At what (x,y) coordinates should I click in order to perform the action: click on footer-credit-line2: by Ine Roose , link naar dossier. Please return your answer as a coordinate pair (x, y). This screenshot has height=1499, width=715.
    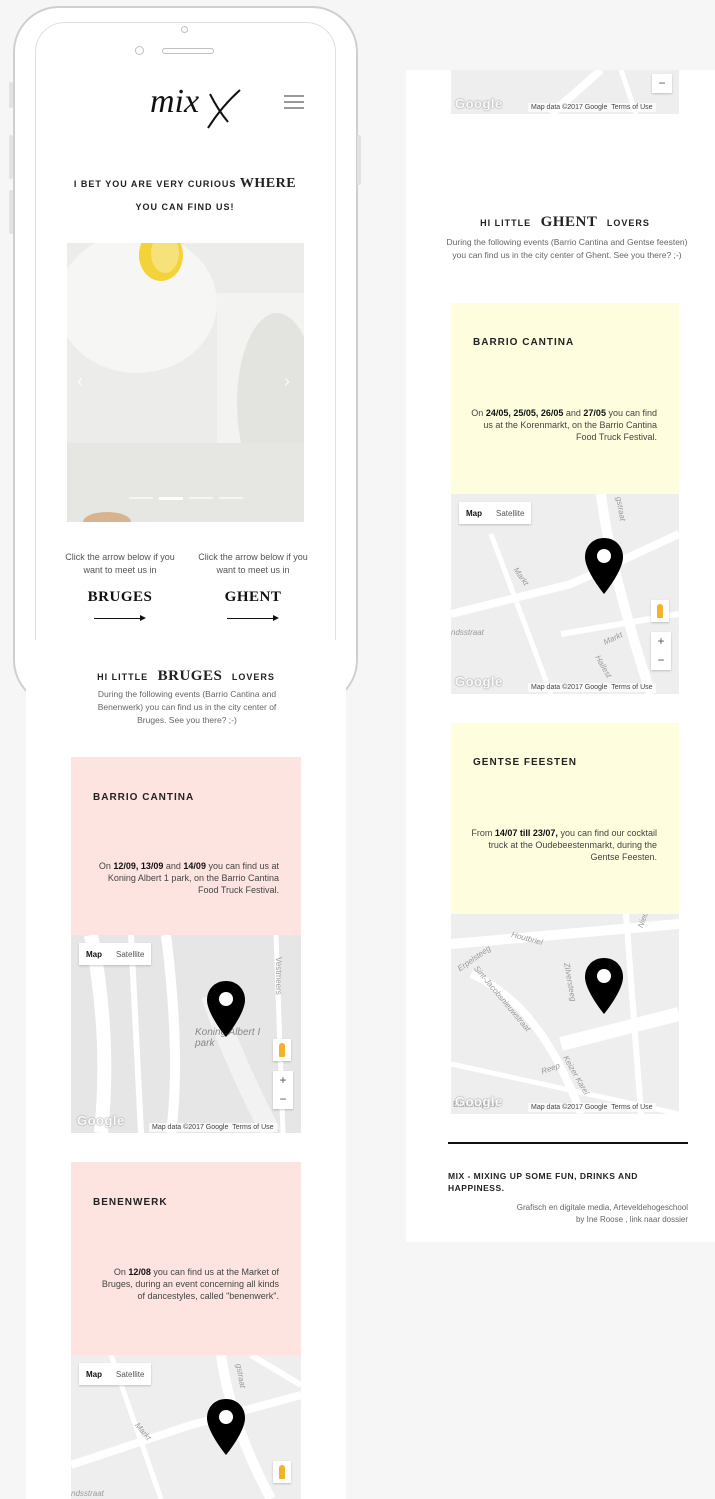
    Looking at the image, I should click on (568, 1220).